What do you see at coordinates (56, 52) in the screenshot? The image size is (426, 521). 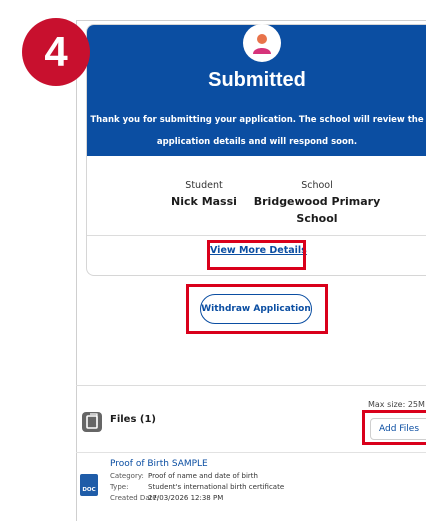 I see `step-number-badge: 4` at bounding box center [56, 52].